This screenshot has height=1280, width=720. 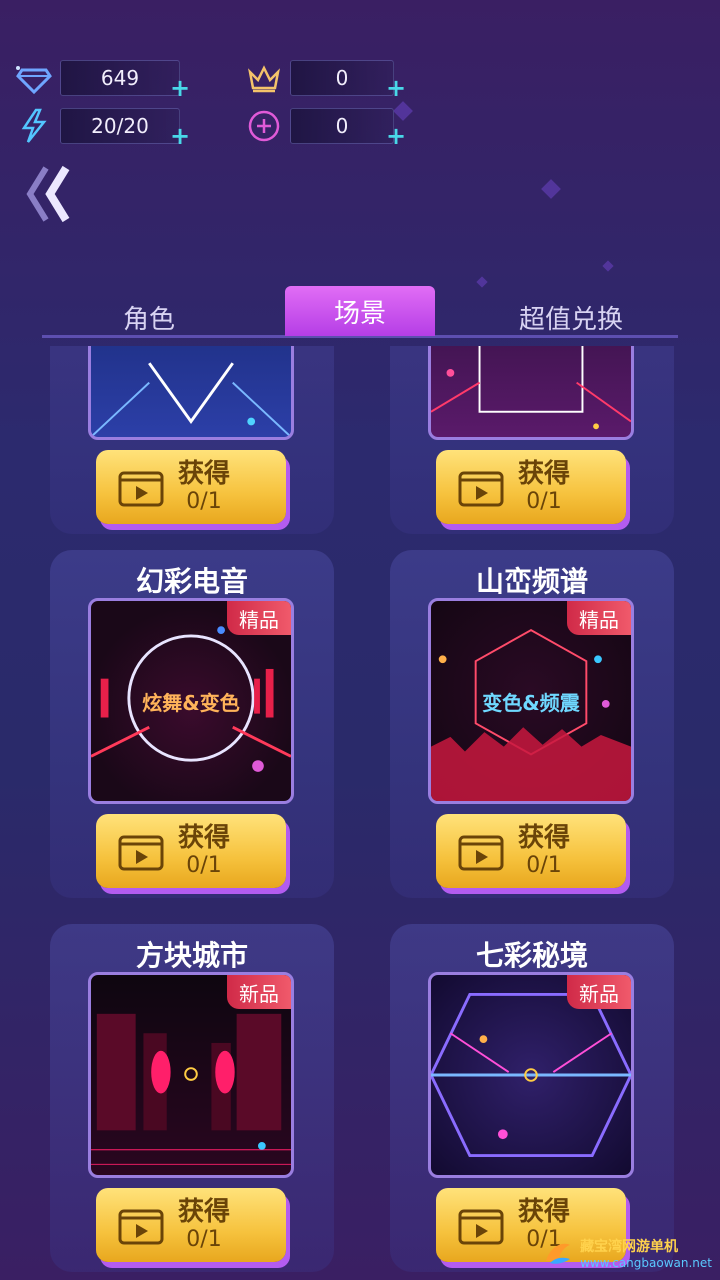 What do you see at coordinates (149, 317) in the screenshot?
I see `tab-character: 角色` at bounding box center [149, 317].